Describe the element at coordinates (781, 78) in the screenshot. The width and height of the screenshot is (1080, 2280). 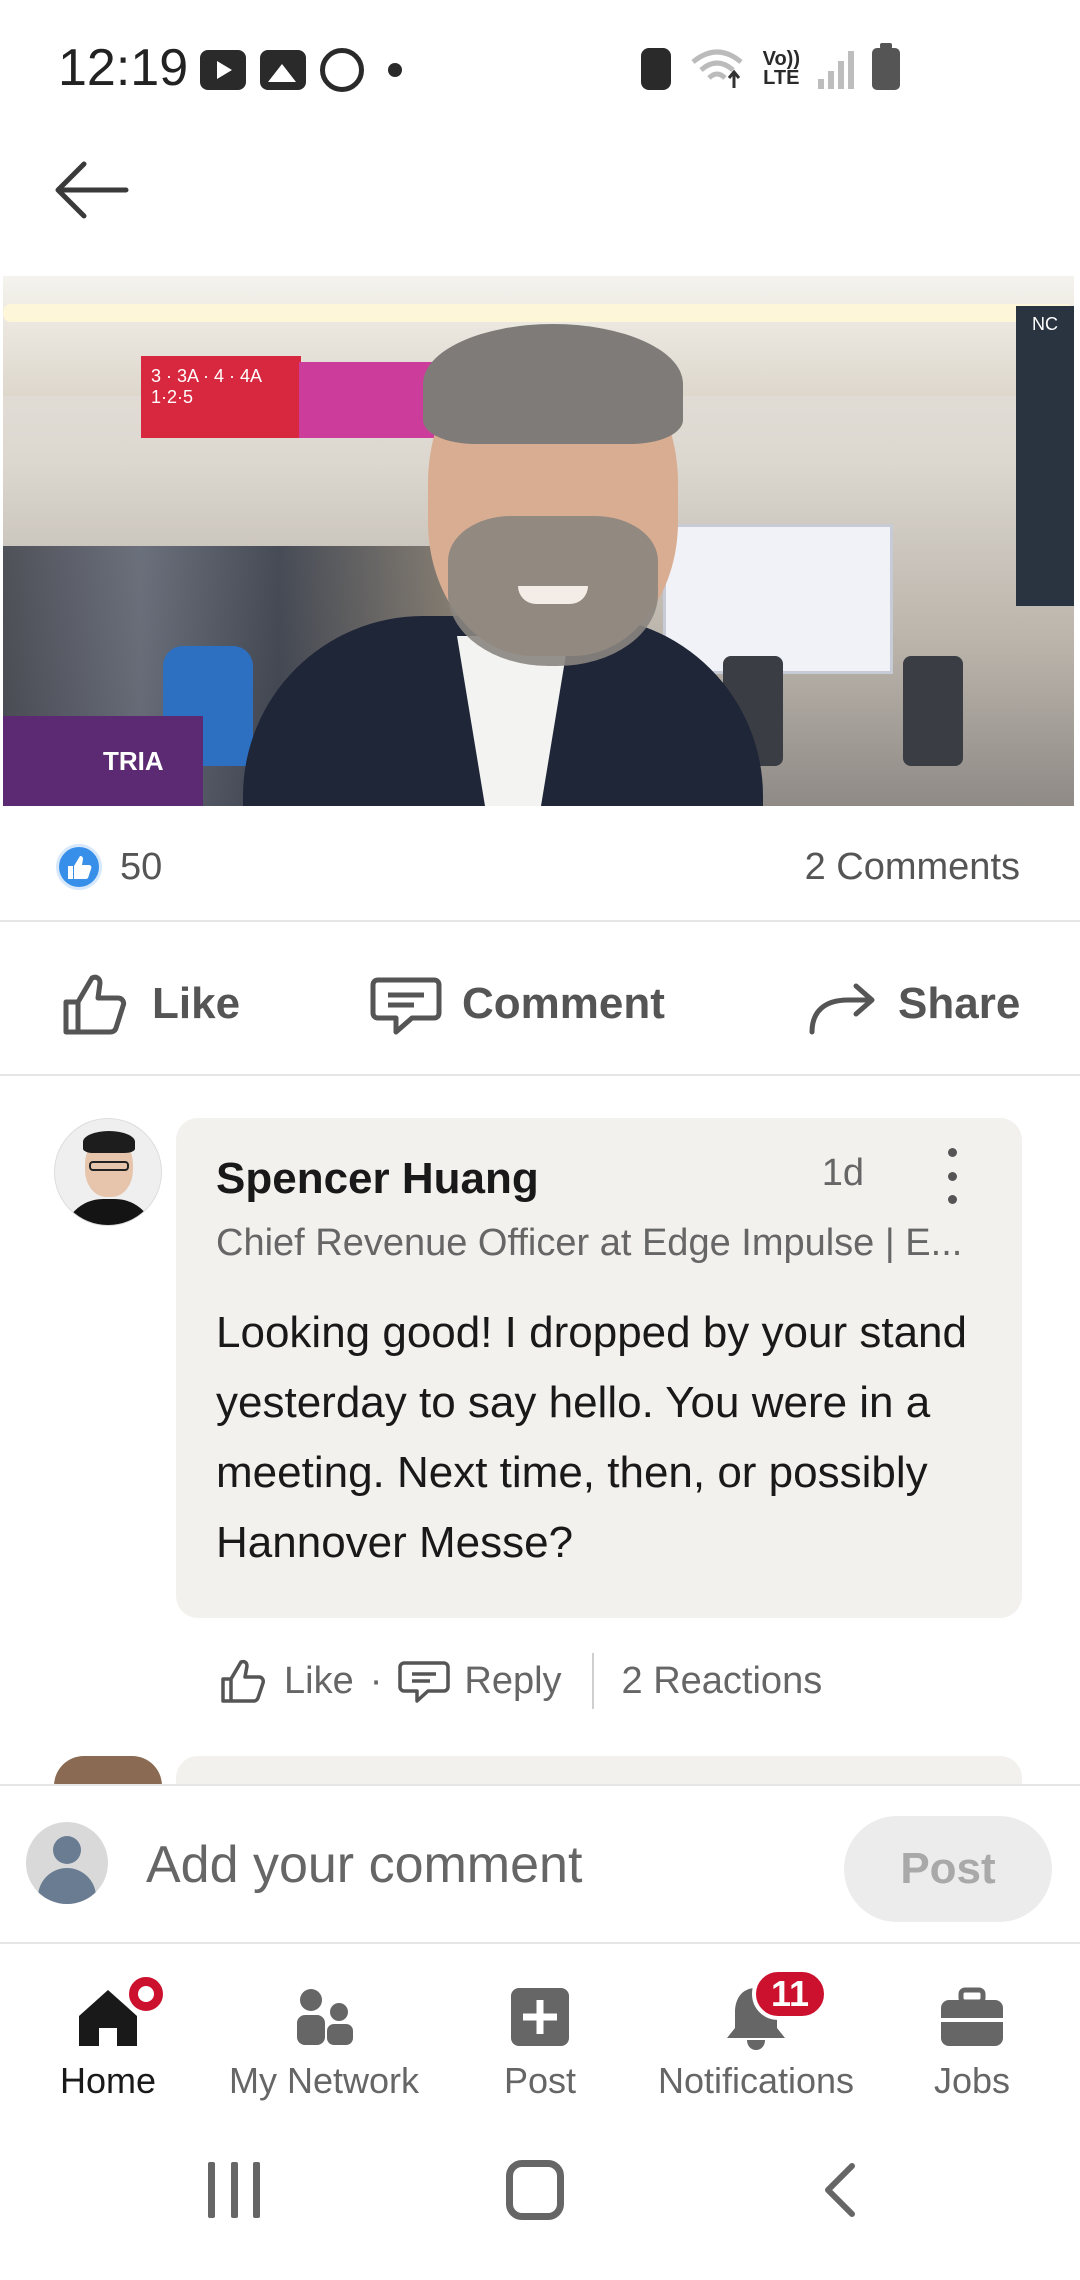
I see `volte-line2: LTE` at that location.